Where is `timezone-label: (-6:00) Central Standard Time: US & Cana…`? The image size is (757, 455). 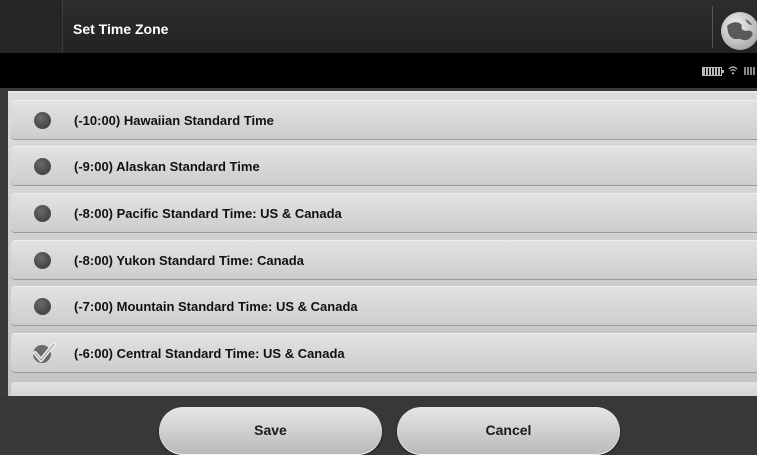 timezone-label: (-6:00) Central Standard Time: US & Cana… is located at coordinates (209, 353).